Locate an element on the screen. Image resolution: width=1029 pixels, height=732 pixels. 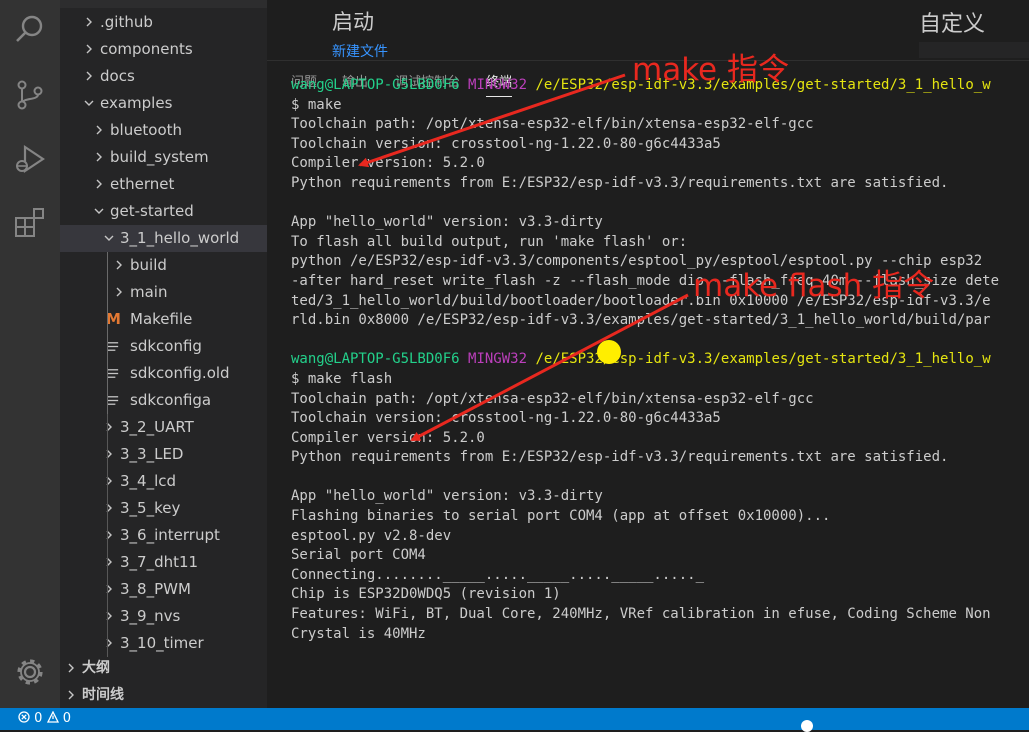
tree-file: sdkconfiga is located at coordinates (163, 400).